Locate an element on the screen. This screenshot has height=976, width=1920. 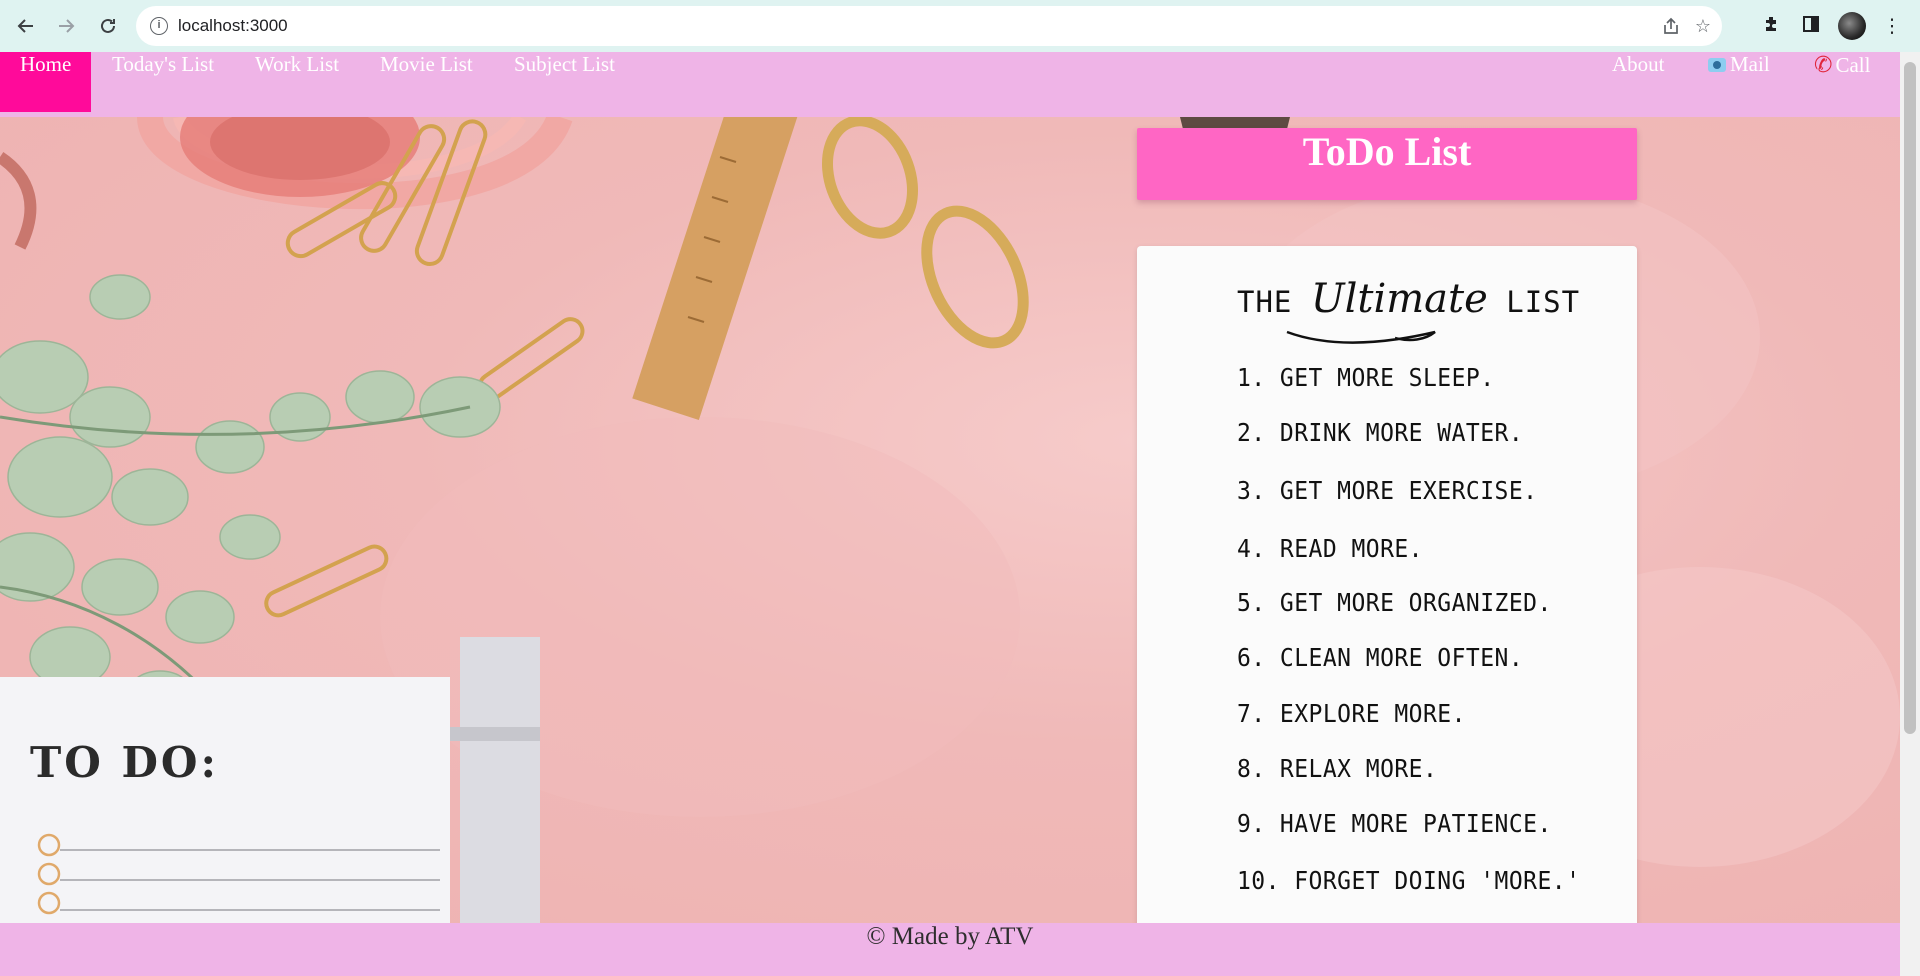
extensions-icon is located at coordinates (1772, 26).